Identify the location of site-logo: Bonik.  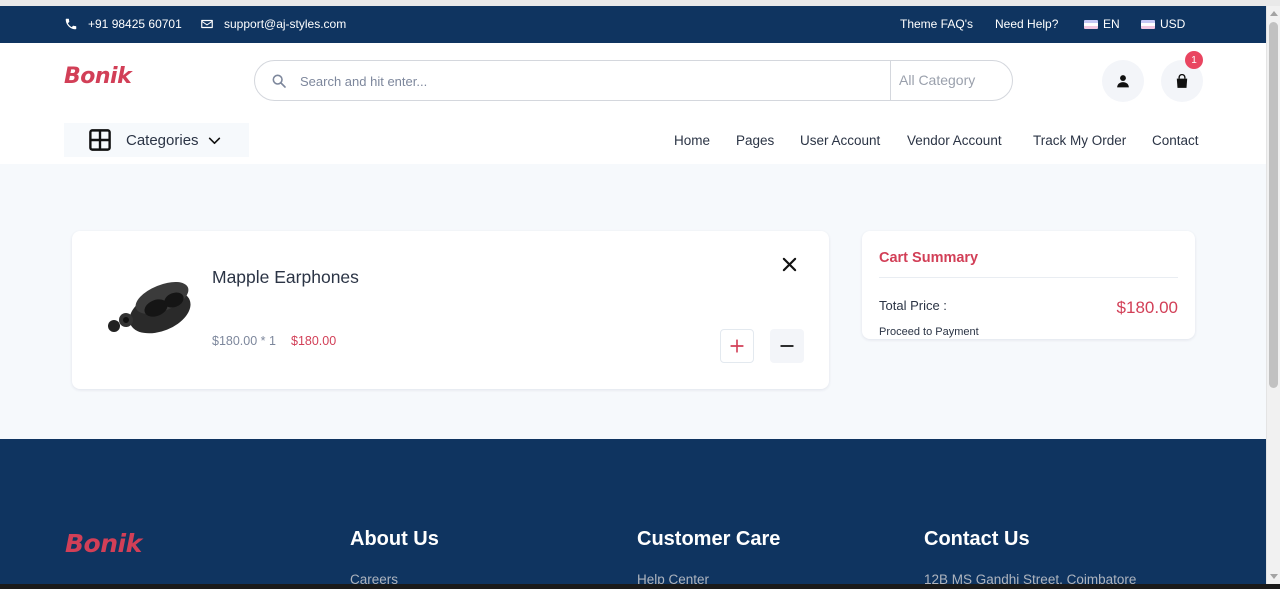
(98, 76).